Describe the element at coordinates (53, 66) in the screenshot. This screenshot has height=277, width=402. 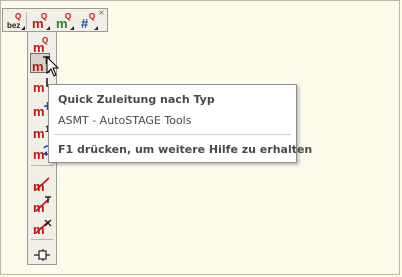
I see `mouse-cursor-icon` at that location.